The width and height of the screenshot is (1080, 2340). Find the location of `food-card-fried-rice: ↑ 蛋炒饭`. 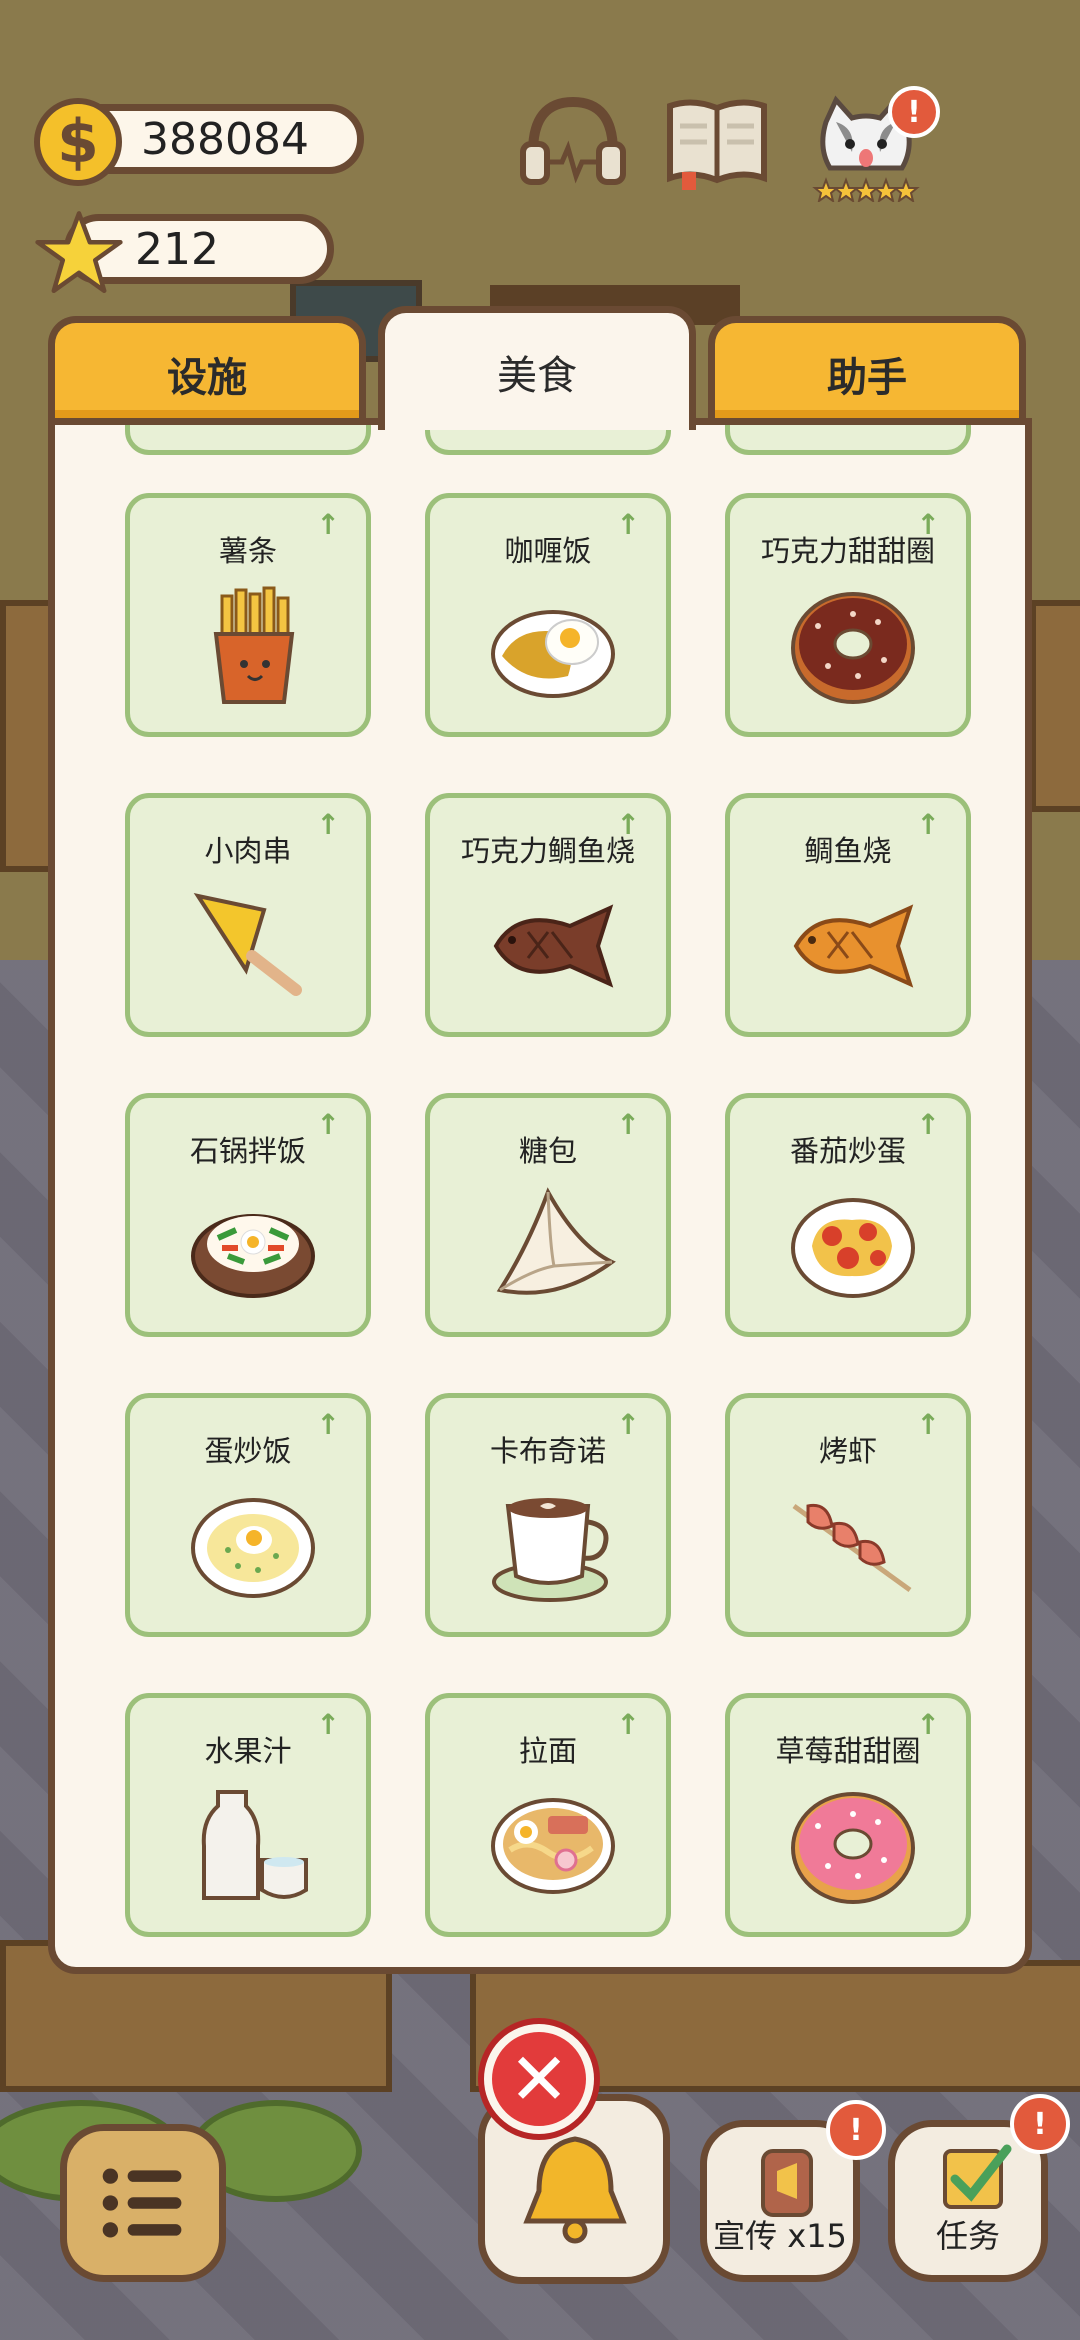

food-card-fried-rice: ↑ 蛋炒饭 is located at coordinates (248, 1515).